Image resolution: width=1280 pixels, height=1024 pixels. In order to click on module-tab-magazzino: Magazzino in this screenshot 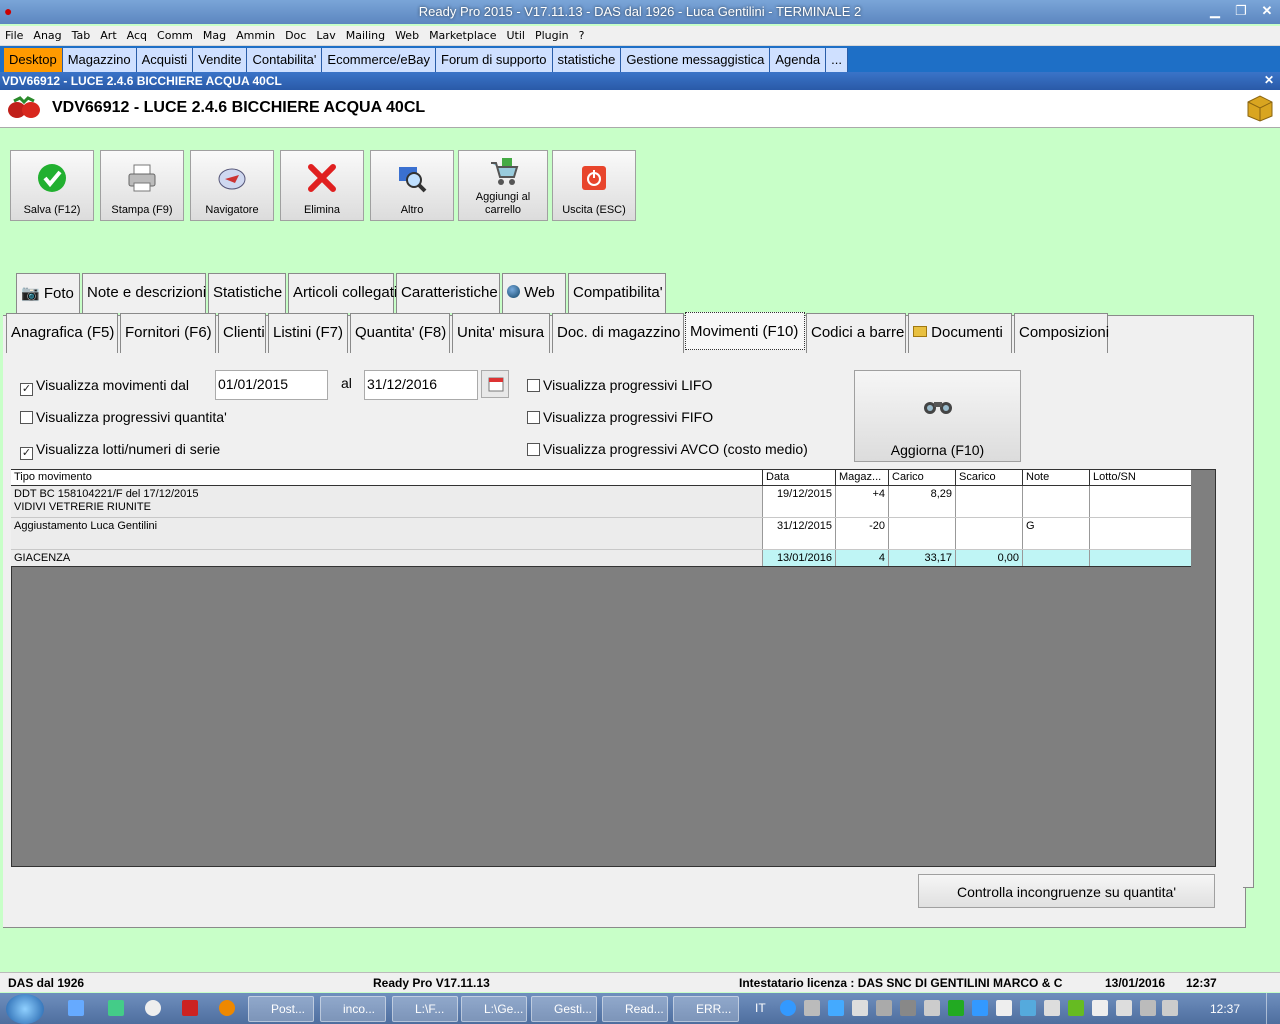, I will do `click(99, 60)`.